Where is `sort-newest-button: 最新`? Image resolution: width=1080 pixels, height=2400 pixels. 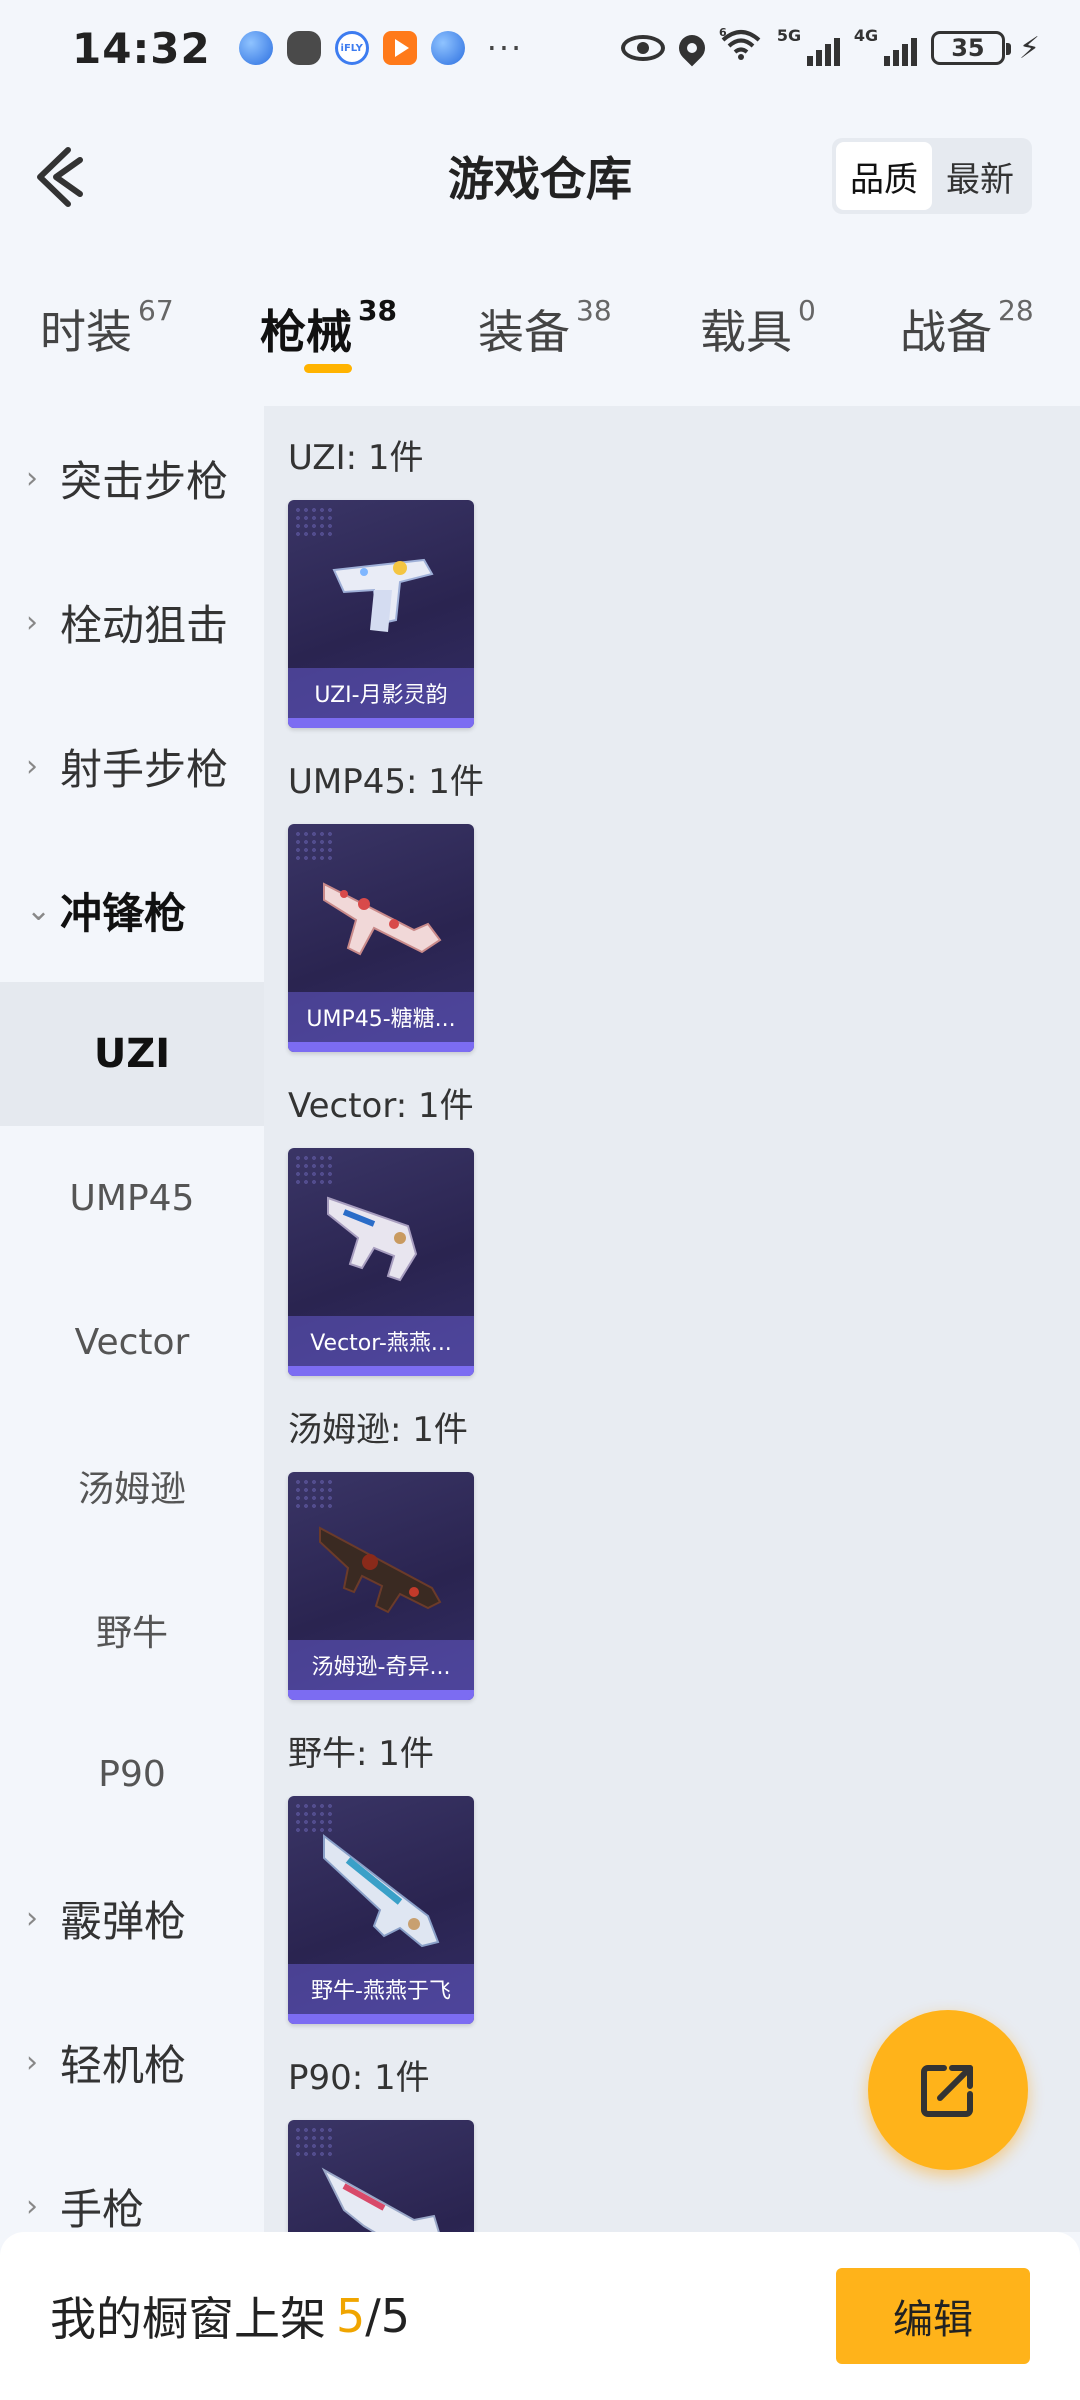
sort-newest-button: 最新 is located at coordinates (980, 176).